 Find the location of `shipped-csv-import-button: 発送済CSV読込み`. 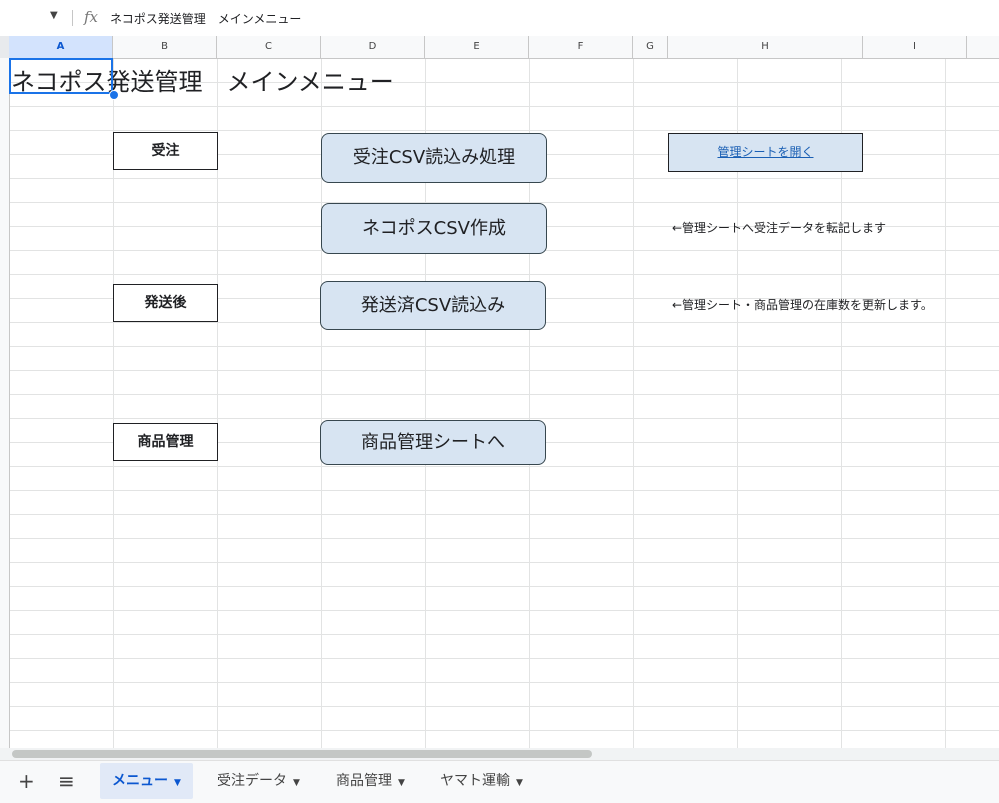

shipped-csv-import-button: 発送済CSV読込み is located at coordinates (433, 305).